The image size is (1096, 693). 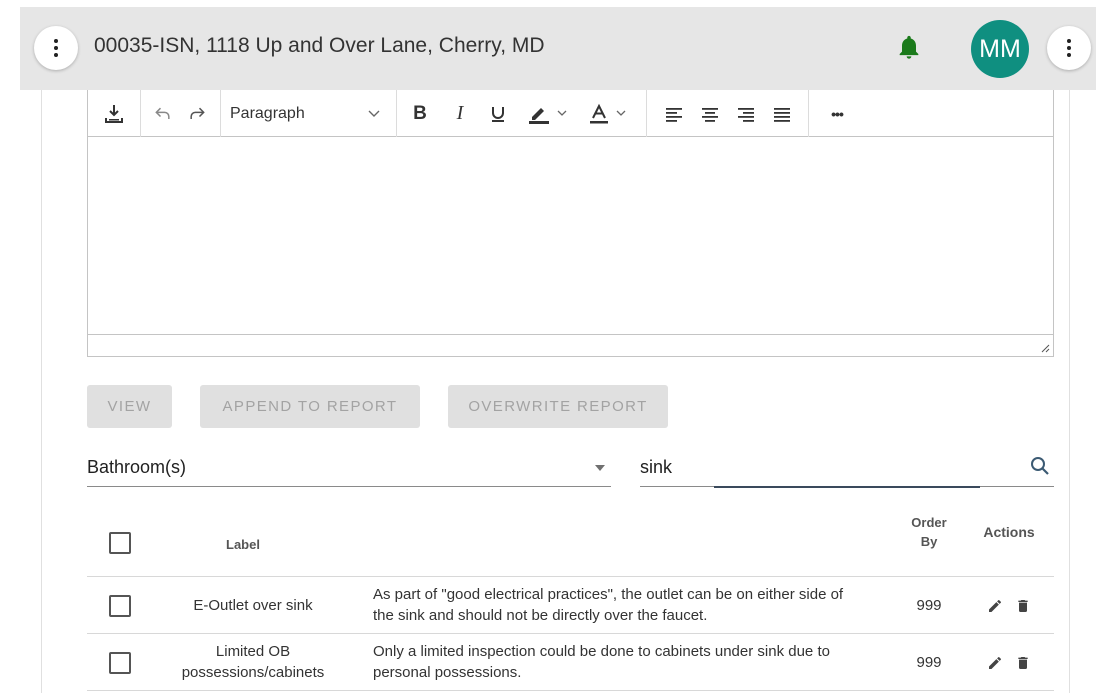 I want to click on column-header-actions: Actions, so click(x=1009, y=532).